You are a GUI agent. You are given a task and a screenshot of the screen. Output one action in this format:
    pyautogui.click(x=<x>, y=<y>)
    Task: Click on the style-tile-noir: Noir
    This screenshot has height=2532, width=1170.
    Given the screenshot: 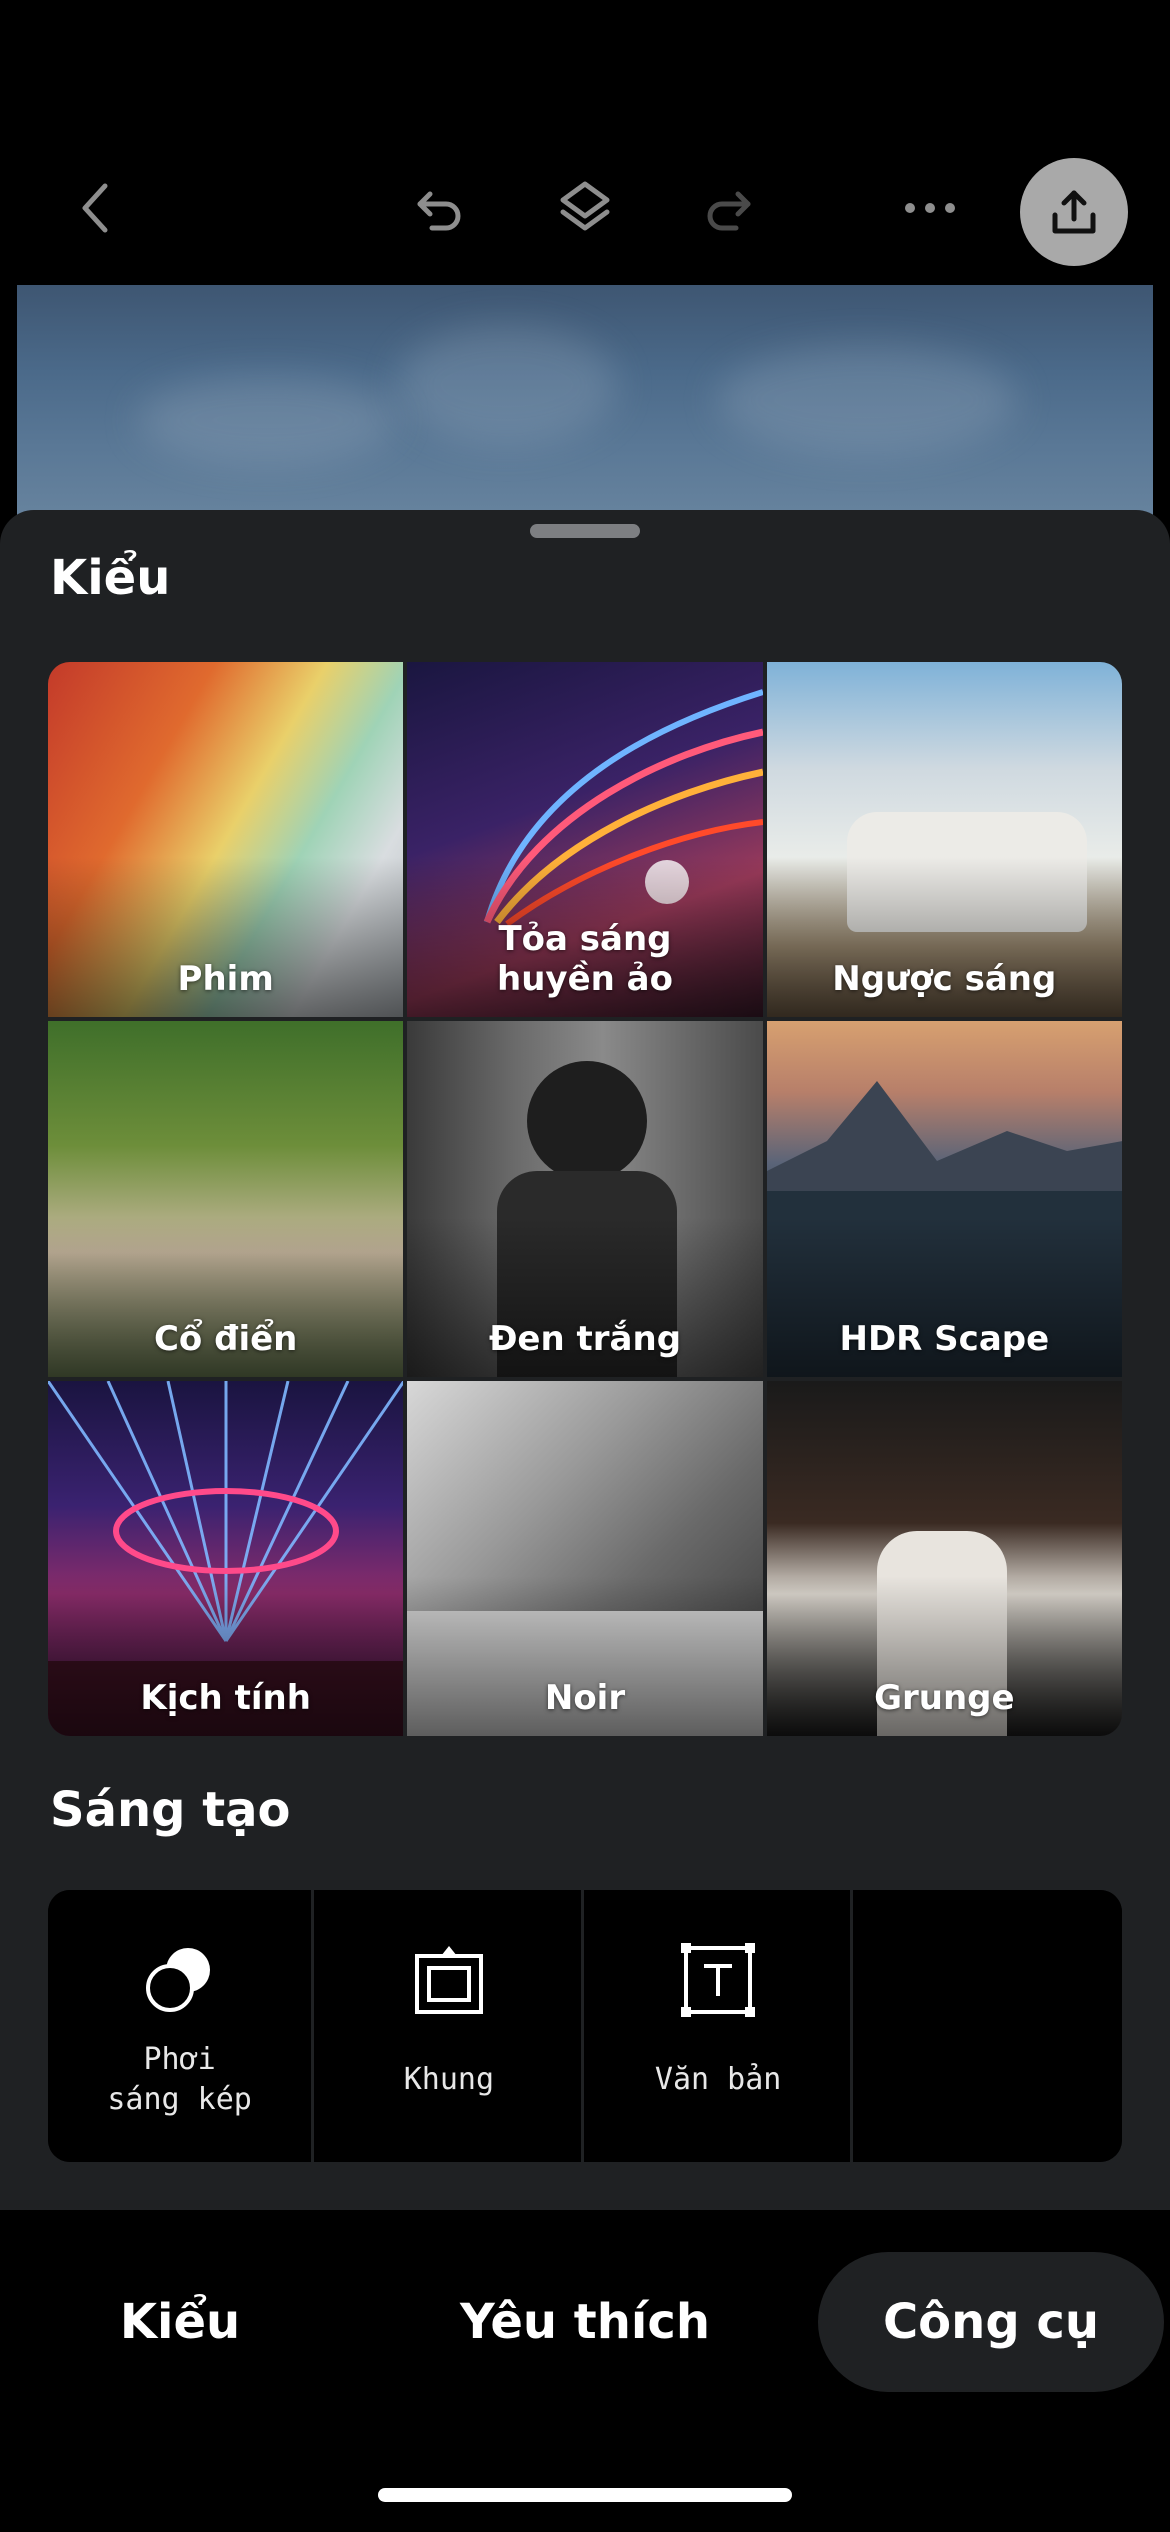 What is the action you would take?
    pyautogui.click(x=585, y=1558)
    